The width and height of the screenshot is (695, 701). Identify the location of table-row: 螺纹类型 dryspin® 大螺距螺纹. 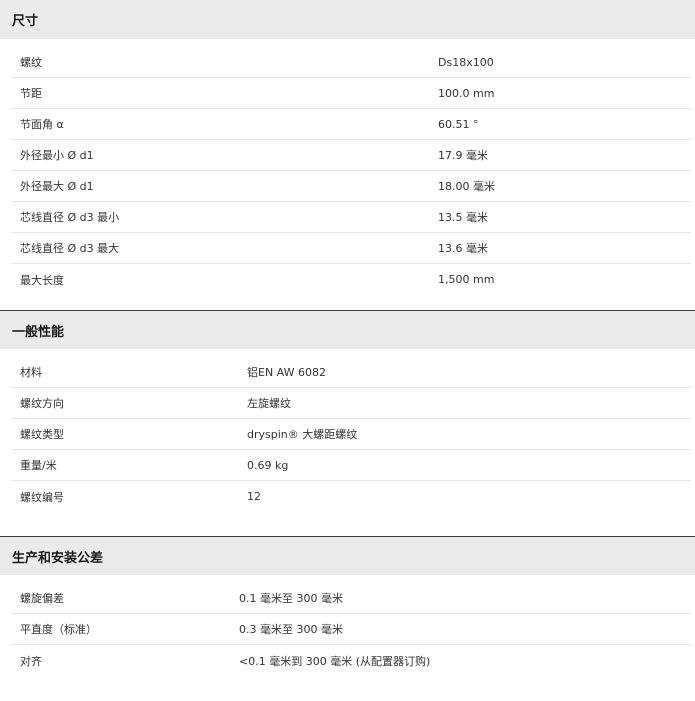
(351, 434).